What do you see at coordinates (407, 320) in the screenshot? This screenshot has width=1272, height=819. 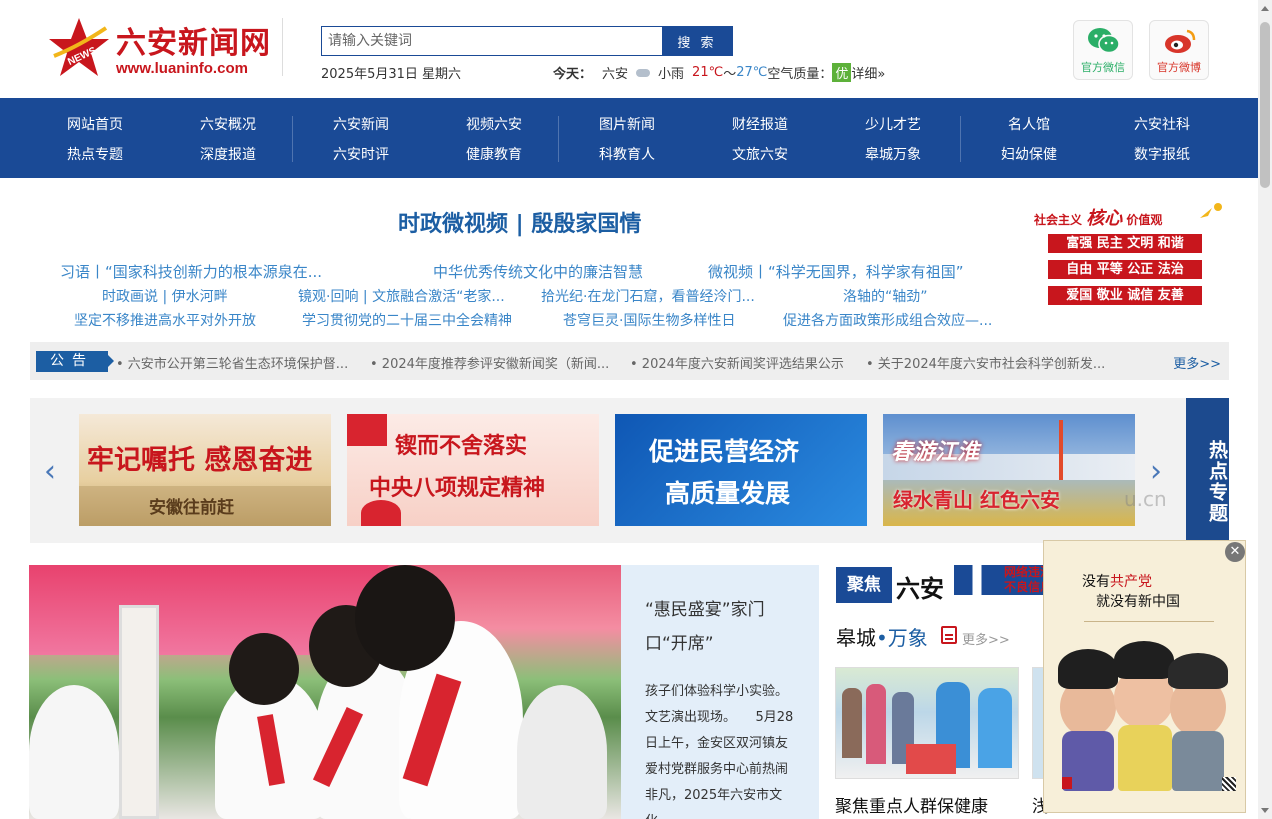 I see `news-link: 学习贯彻党的二十届三中全会精神` at bounding box center [407, 320].